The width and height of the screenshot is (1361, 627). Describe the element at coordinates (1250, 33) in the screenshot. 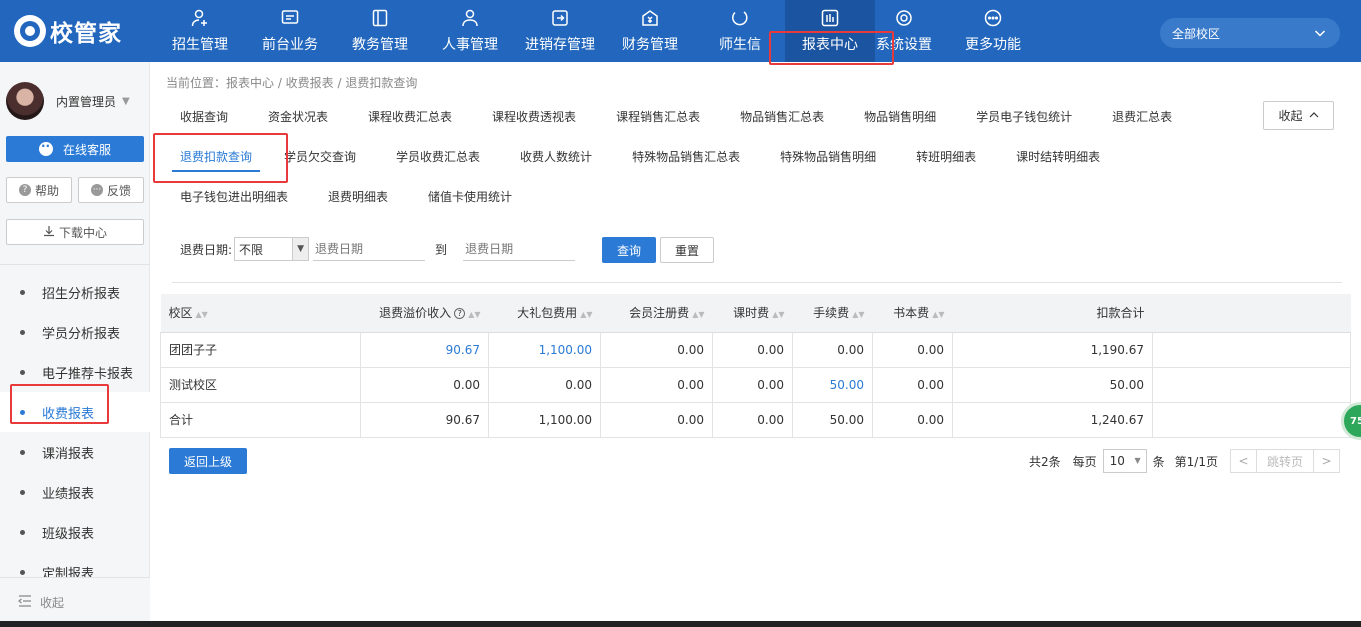

I see `campus-select: 全部校区` at that location.